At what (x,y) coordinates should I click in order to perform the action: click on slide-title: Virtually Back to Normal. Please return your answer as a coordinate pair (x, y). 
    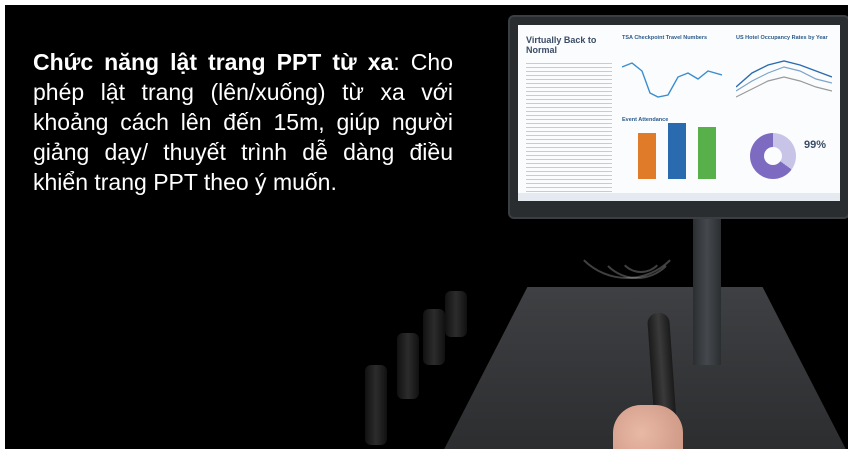
    Looking at the image, I should click on (561, 45).